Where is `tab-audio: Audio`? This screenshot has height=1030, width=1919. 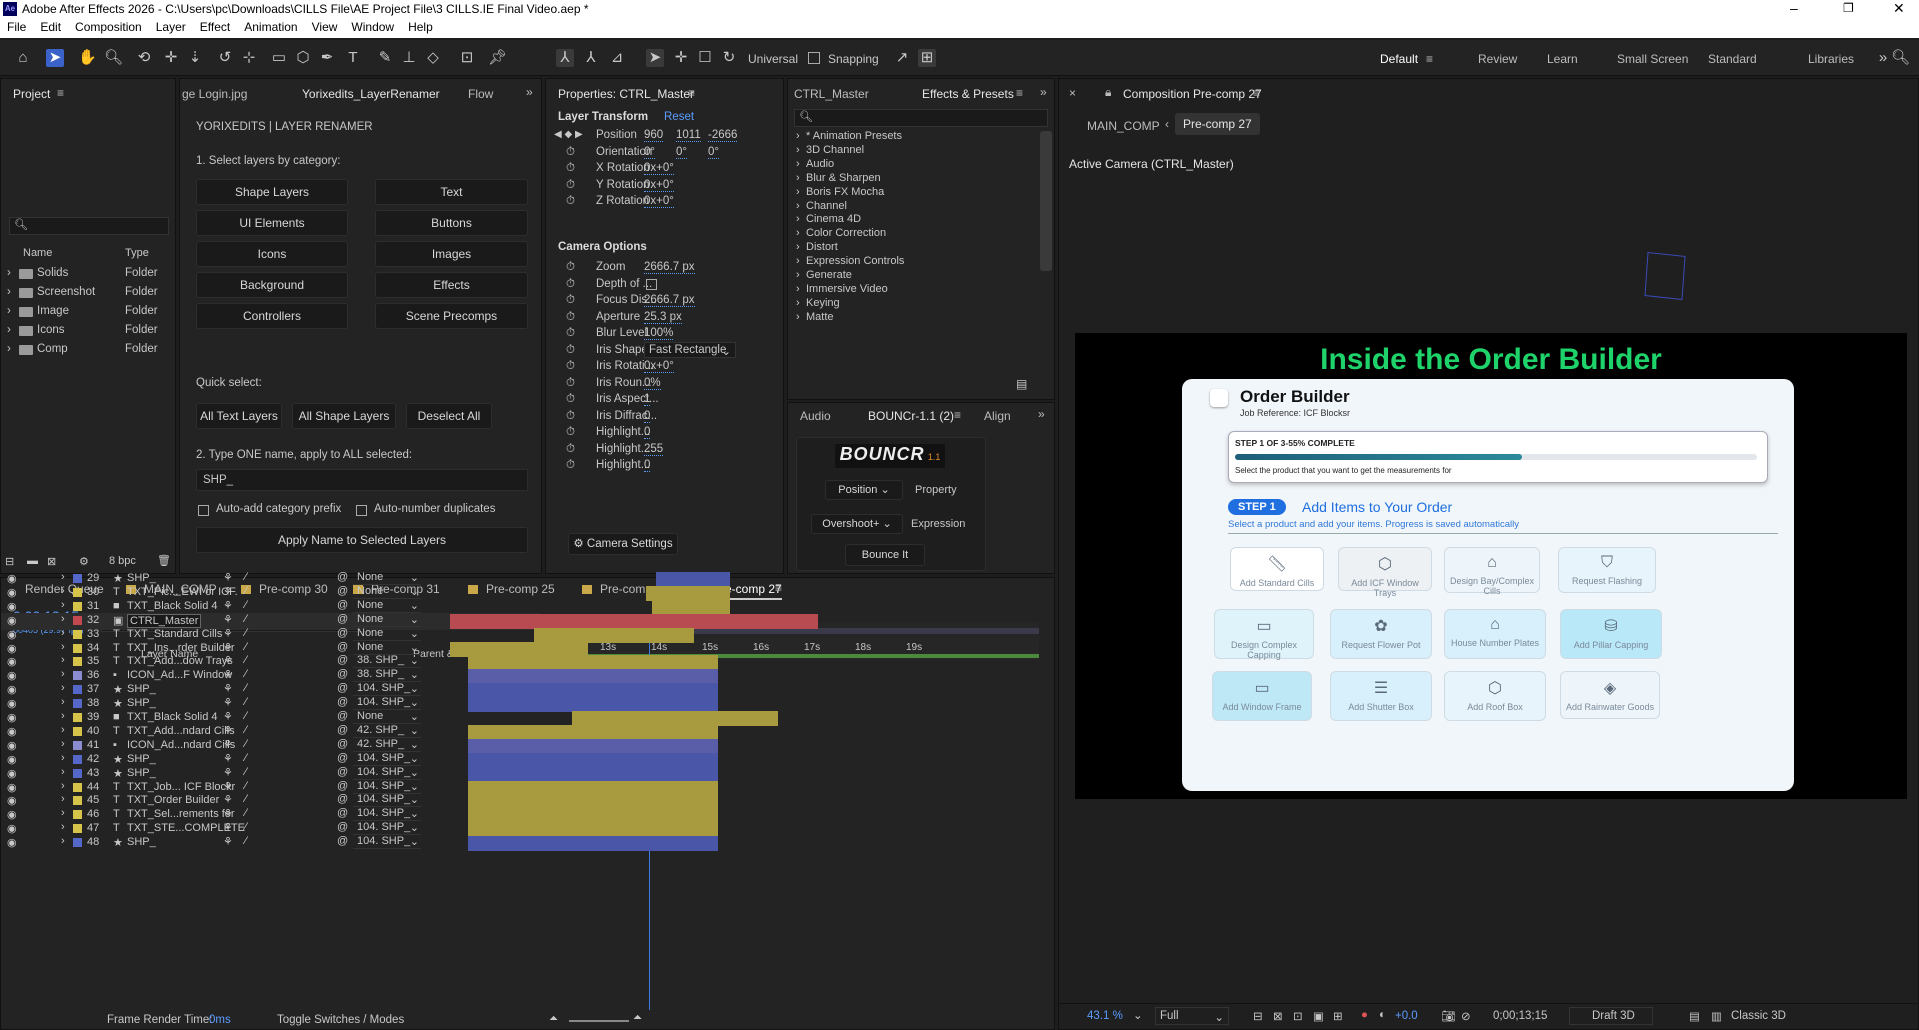 tab-audio: Audio is located at coordinates (815, 416).